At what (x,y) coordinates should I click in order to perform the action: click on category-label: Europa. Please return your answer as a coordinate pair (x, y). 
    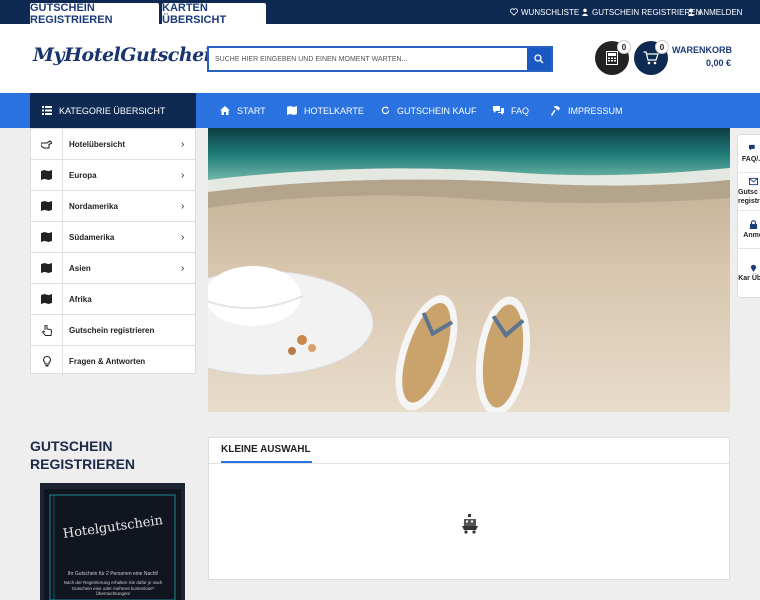
    Looking at the image, I should click on (83, 175).